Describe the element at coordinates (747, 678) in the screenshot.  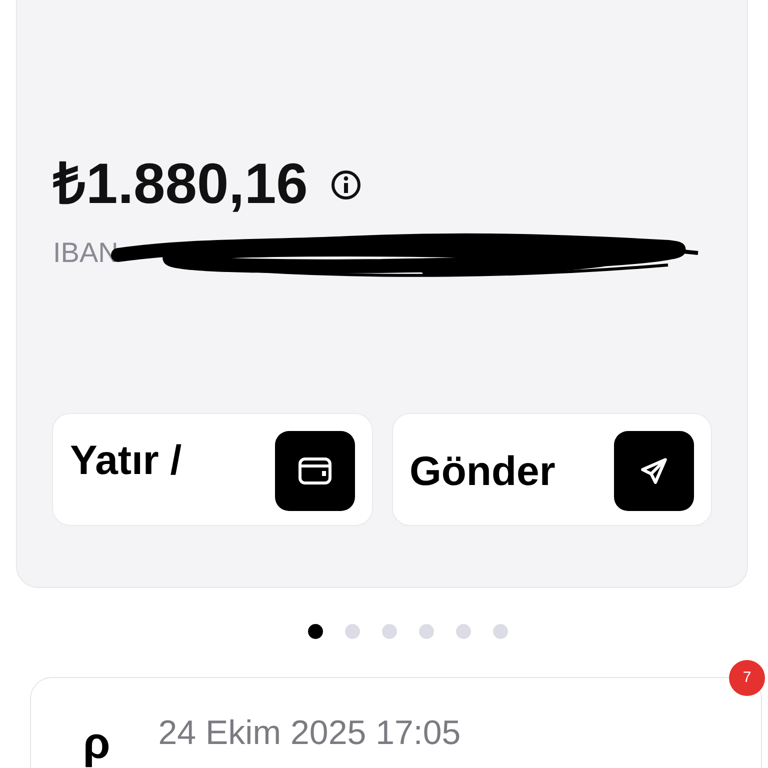
I see `notification-badge: 7` at that location.